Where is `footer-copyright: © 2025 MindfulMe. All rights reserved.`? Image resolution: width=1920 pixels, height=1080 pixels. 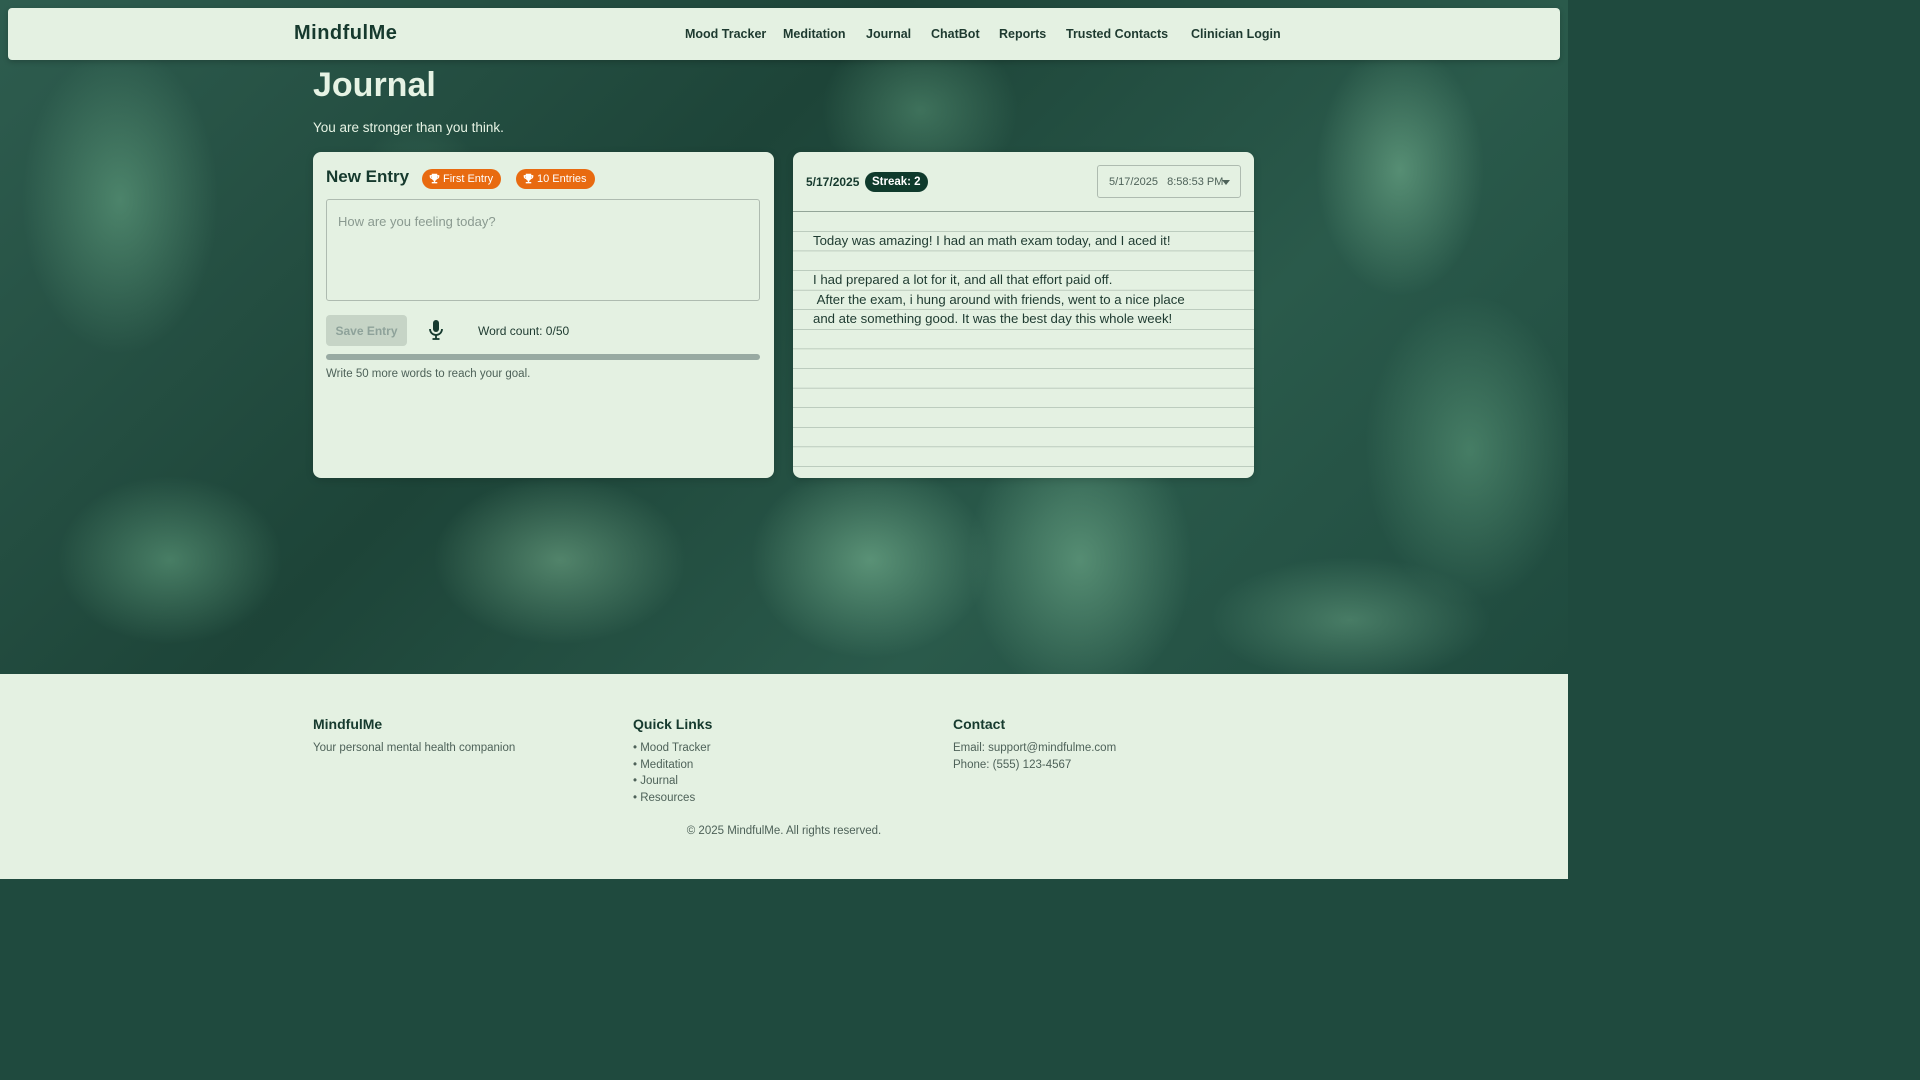
footer-copyright: © 2025 MindfulMe. All rights reserved. is located at coordinates (784, 831).